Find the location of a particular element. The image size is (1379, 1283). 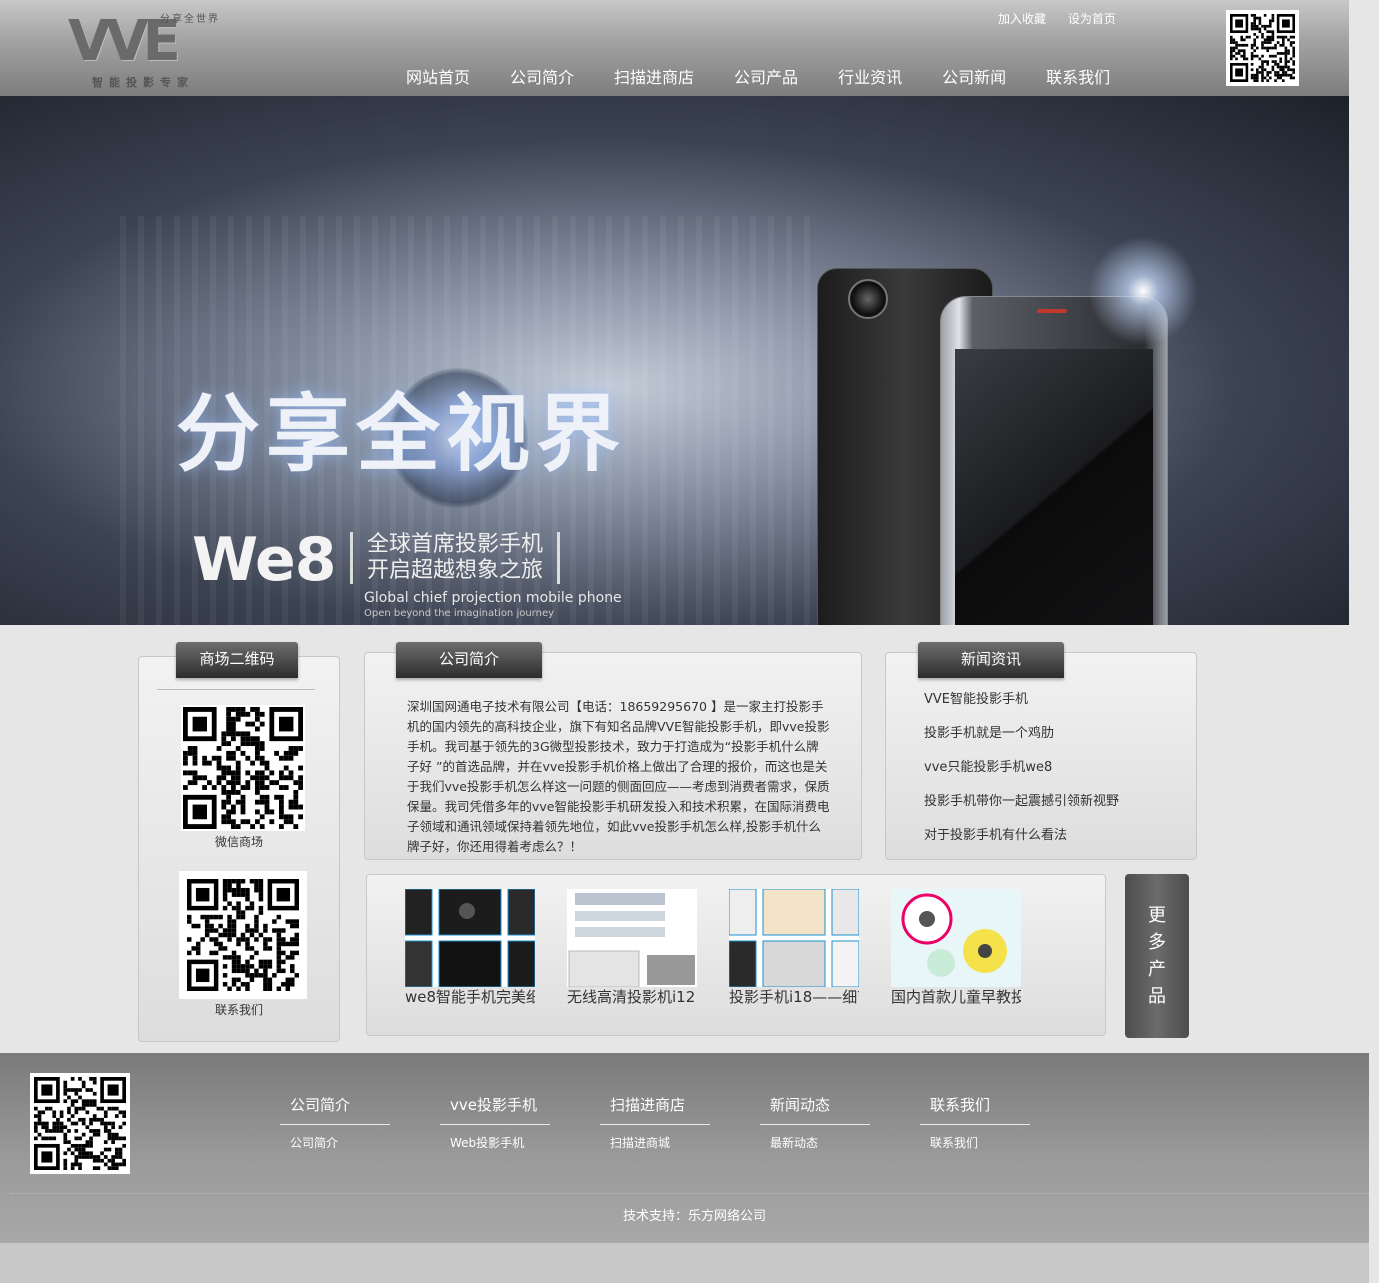

panel-divider is located at coordinates (236, 689).